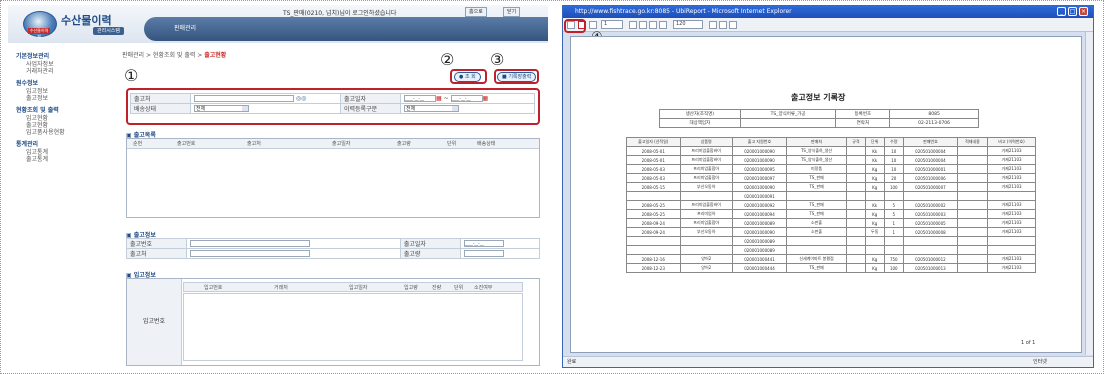  What do you see at coordinates (476, 12) in the screenshot?
I see `home-button: 홈으로` at bounding box center [476, 12].